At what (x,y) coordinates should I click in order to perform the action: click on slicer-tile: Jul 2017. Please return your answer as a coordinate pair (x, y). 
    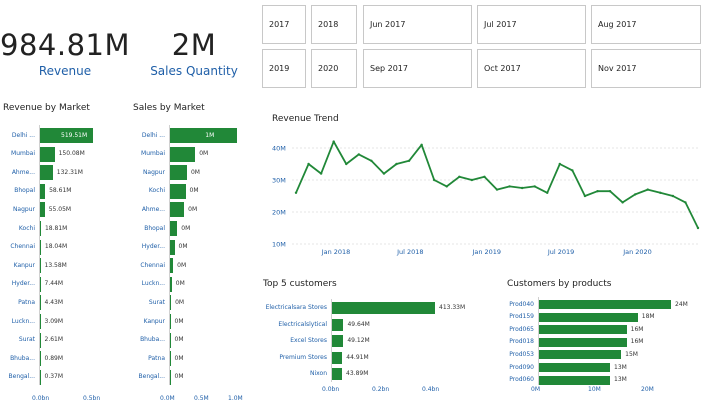
    Looking at the image, I should click on (531, 24).